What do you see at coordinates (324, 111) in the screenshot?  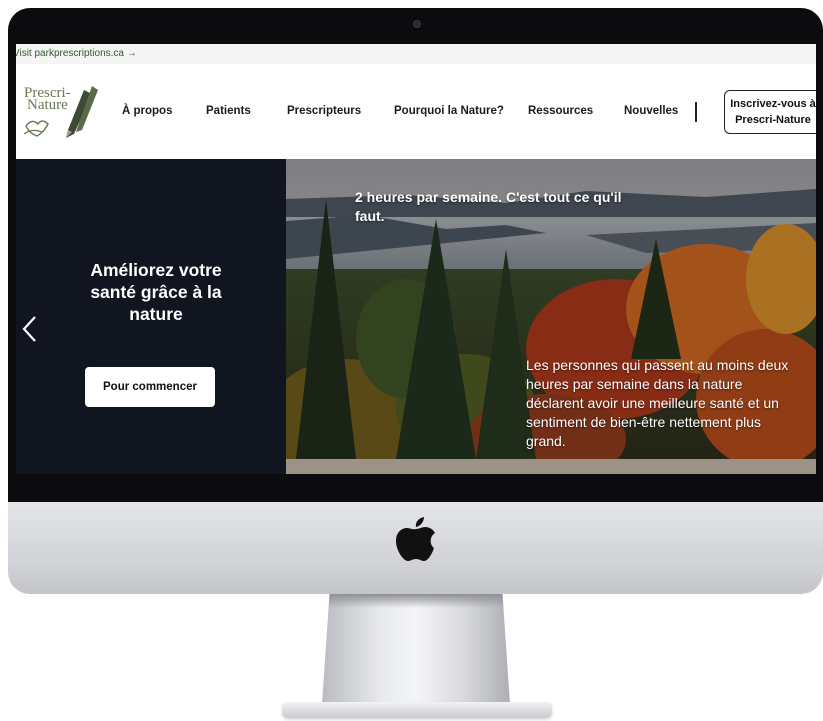 I see `nav-item-prescripteurs: Prescripteurs` at bounding box center [324, 111].